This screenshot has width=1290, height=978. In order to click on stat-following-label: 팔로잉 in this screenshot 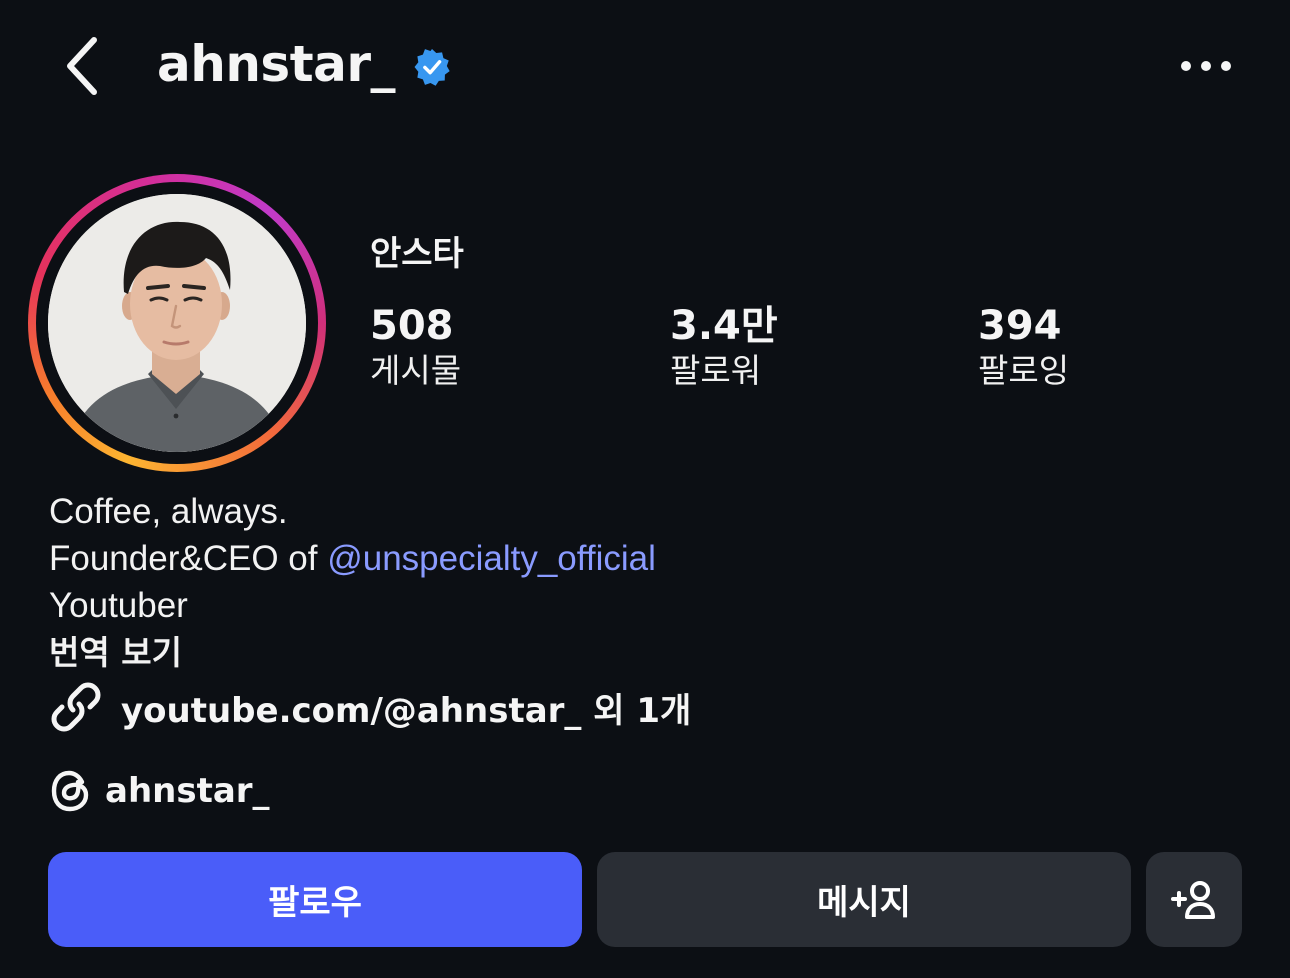, I will do `click(1024, 370)`.